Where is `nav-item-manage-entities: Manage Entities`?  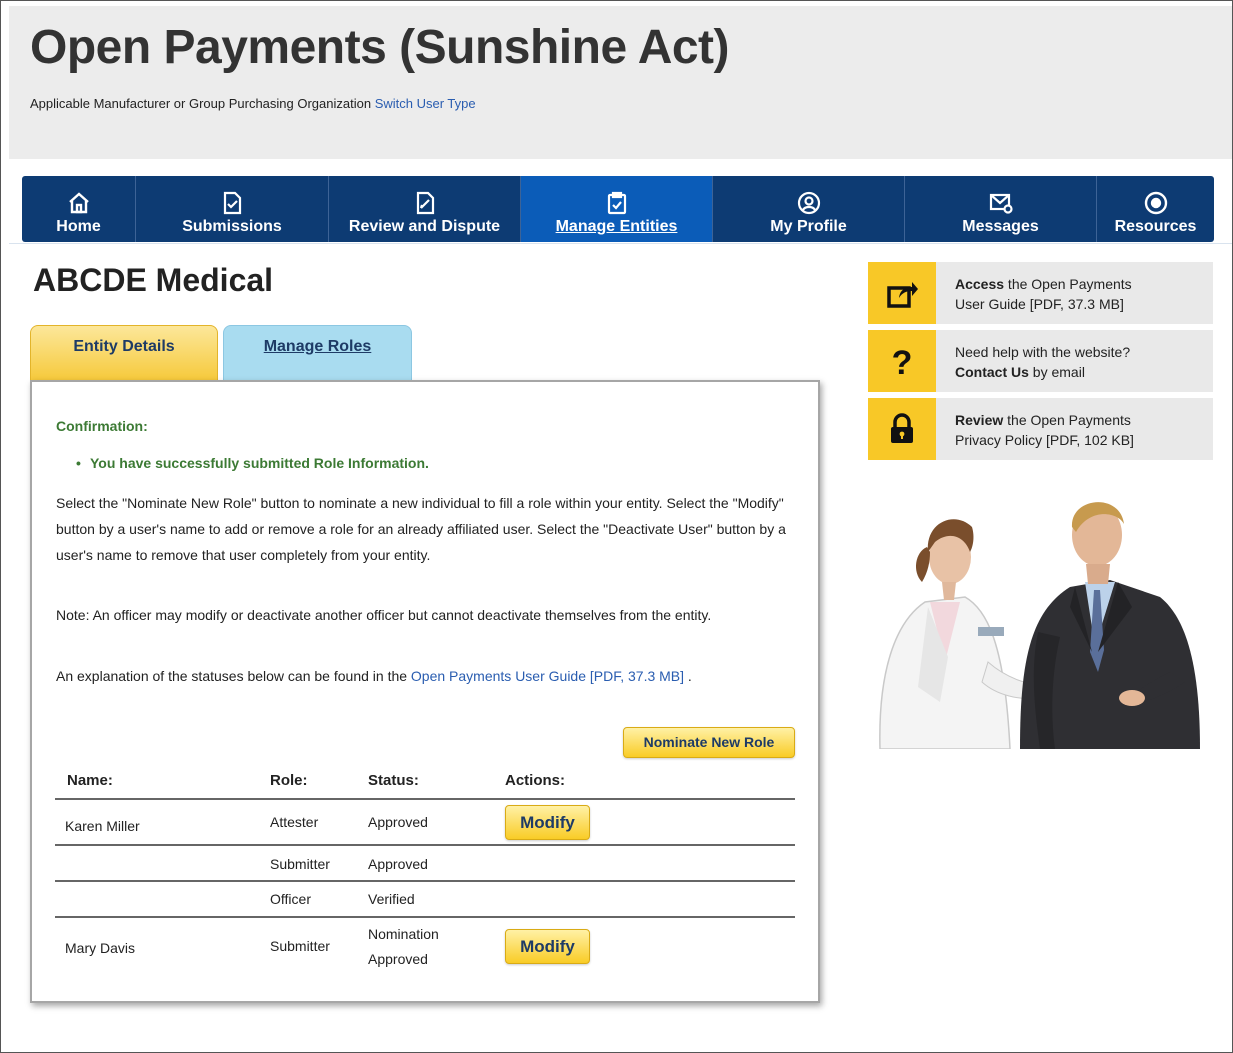 nav-item-manage-entities: Manage Entities is located at coordinates (617, 209).